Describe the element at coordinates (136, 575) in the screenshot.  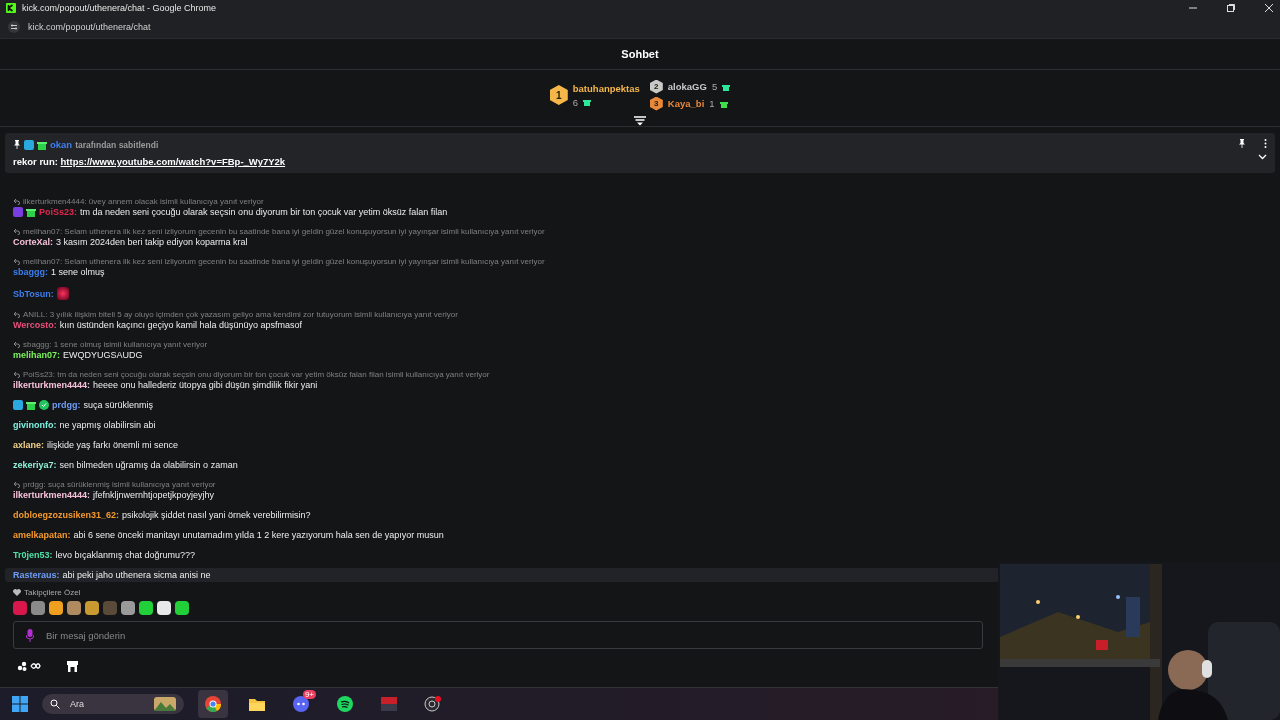
I see `chat-message: abi peki jaho uthenera sicma anisi ne` at that location.